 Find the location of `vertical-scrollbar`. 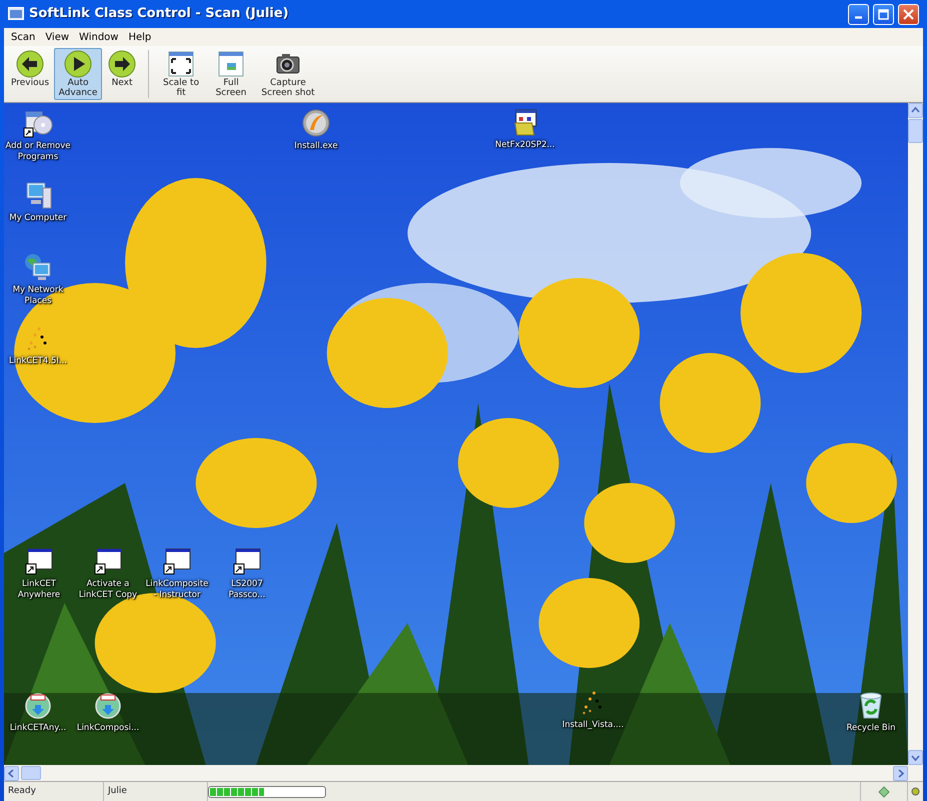

vertical-scrollbar is located at coordinates (915, 434).